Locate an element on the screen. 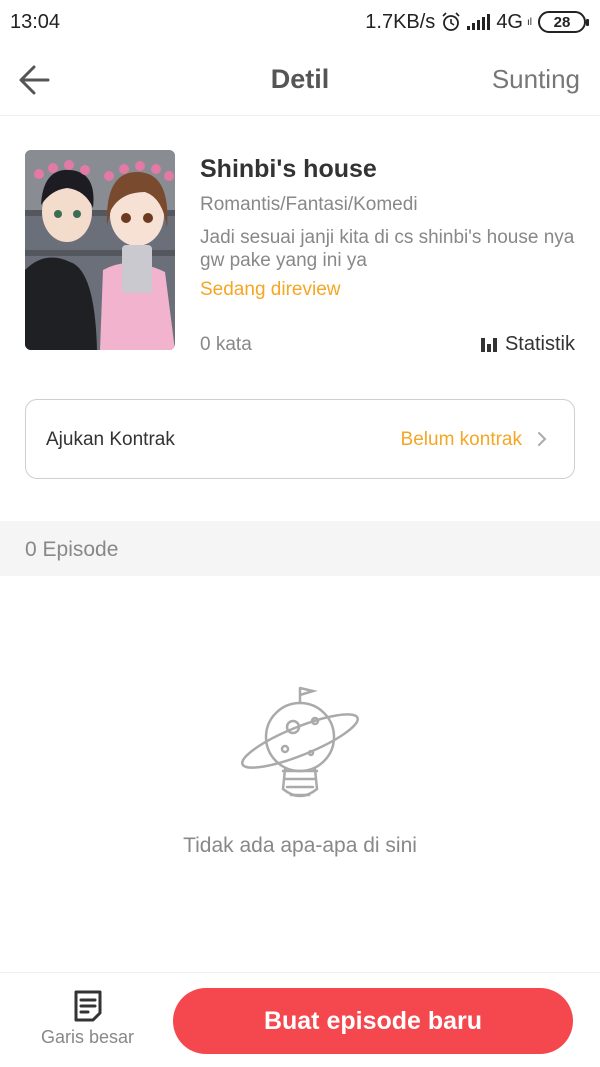 This screenshot has width=600, height=1067. statistics-label: Statistik is located at coordinates (539, 344).